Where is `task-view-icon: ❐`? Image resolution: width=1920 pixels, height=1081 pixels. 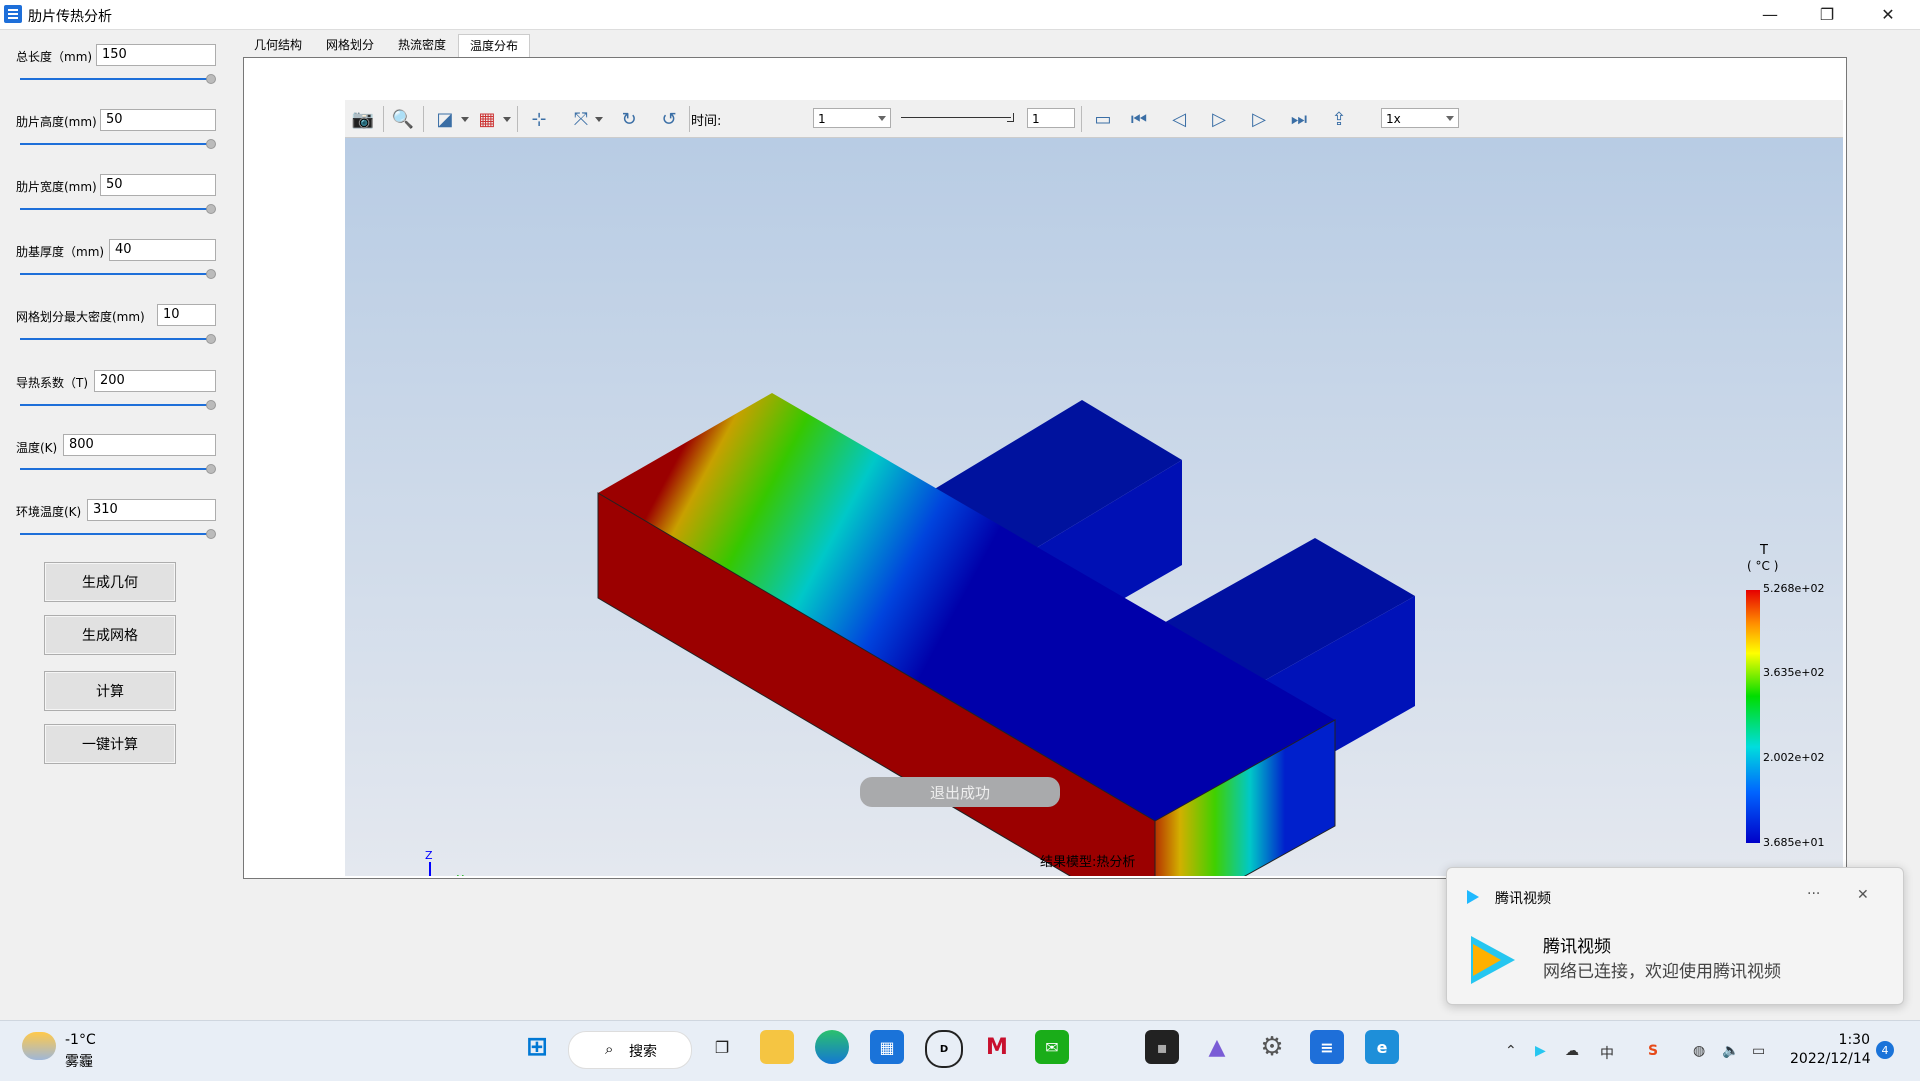
task-view-icon: ❐ is located at coordinates (722, 1047).